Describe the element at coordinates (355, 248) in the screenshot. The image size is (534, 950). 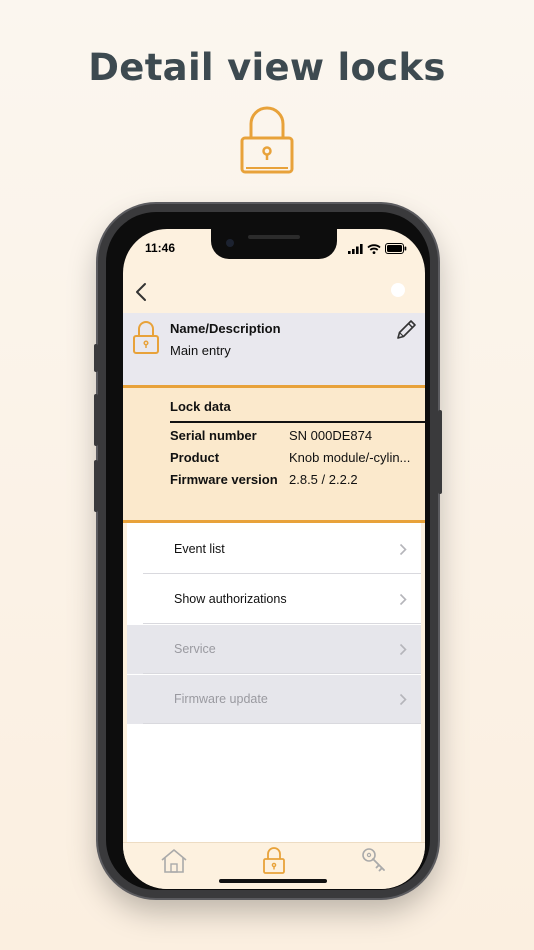
I see `cellular-signal-icon` at that location.